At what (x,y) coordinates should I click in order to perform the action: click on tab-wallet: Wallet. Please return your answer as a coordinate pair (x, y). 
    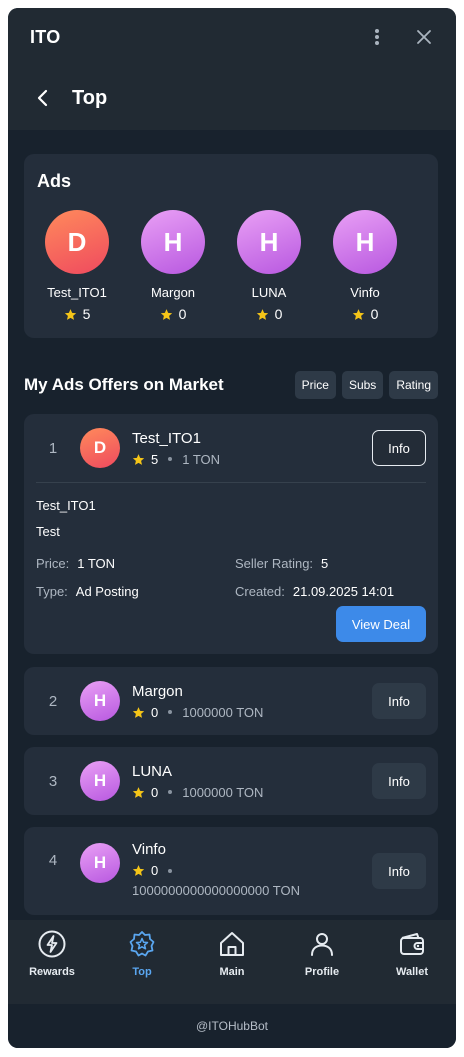
    Looking at the image, I should click on (412, 966).